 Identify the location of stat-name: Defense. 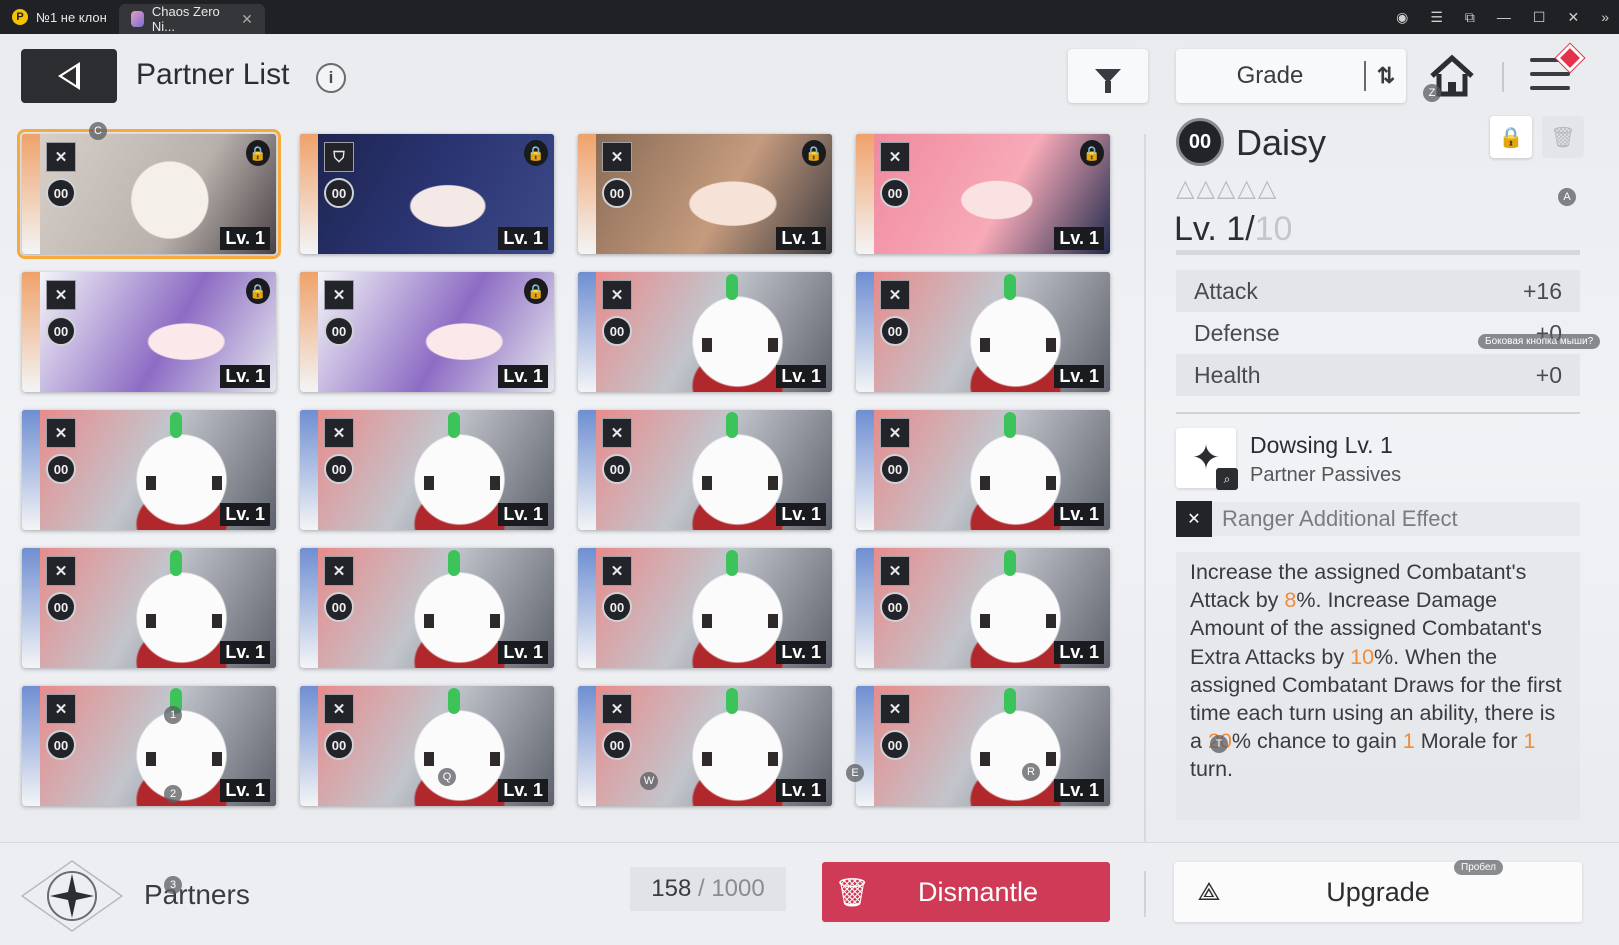
(1237, 332).